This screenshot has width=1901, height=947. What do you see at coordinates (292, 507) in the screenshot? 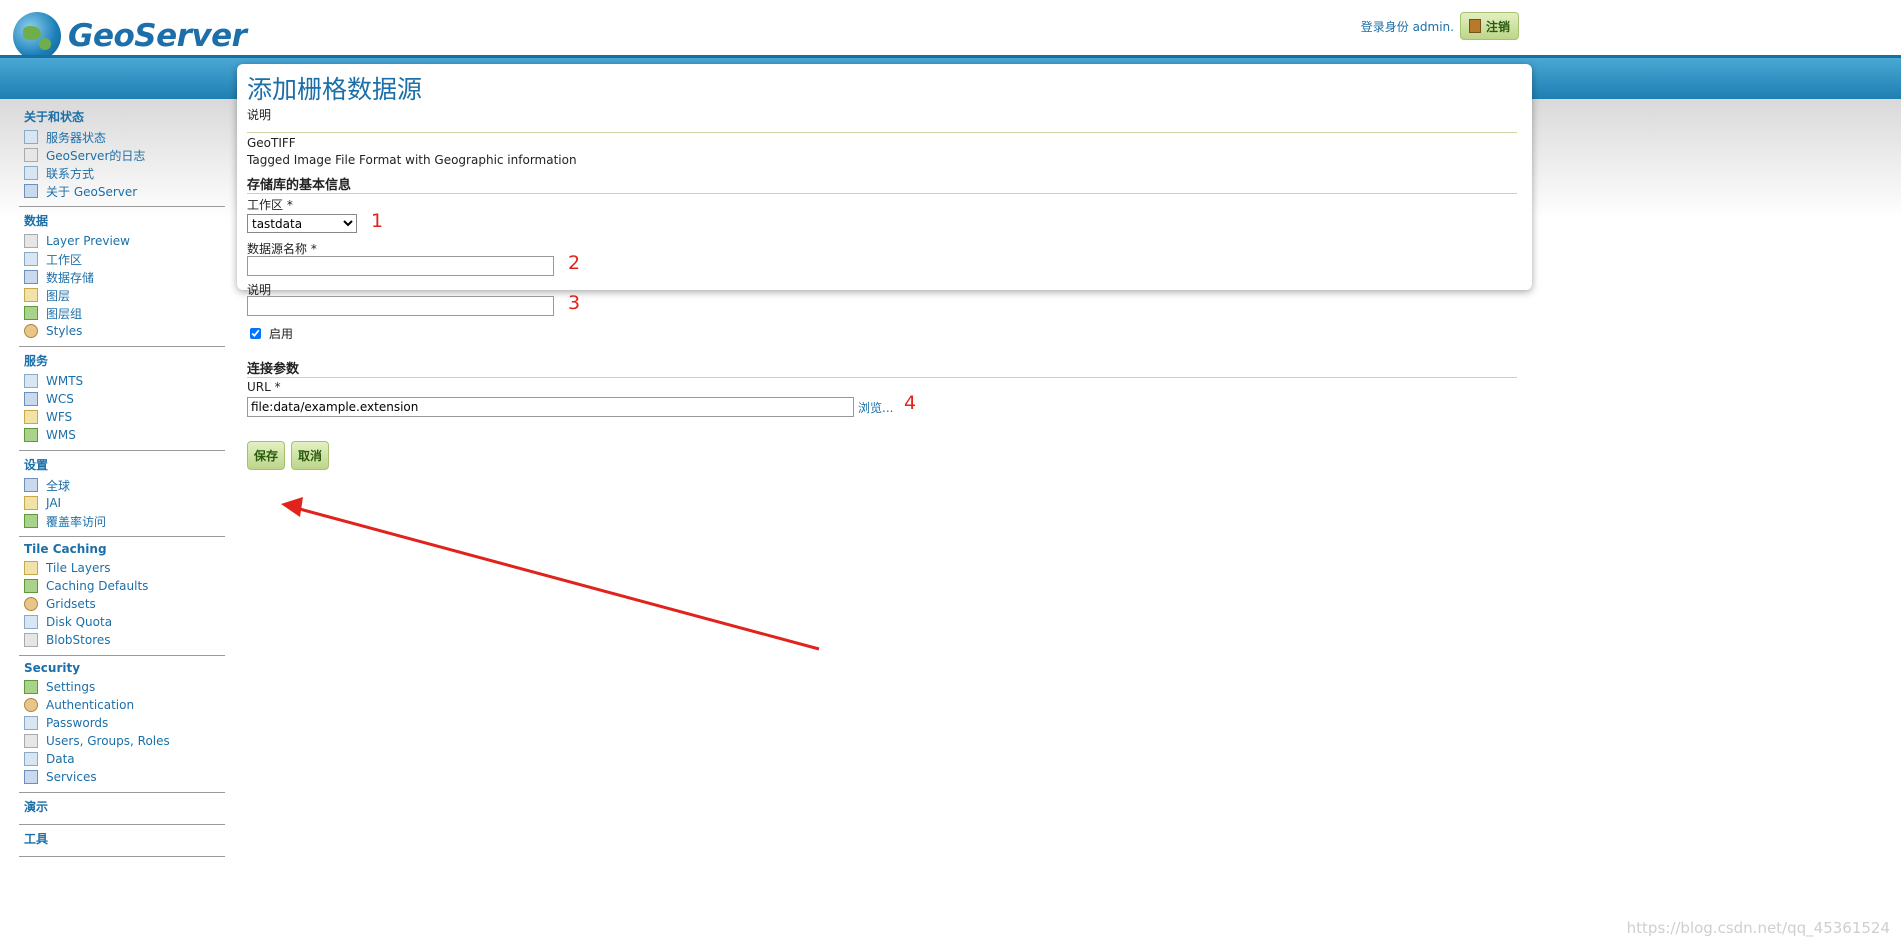
I see `arrow-head` at bounding box center [292, 507].